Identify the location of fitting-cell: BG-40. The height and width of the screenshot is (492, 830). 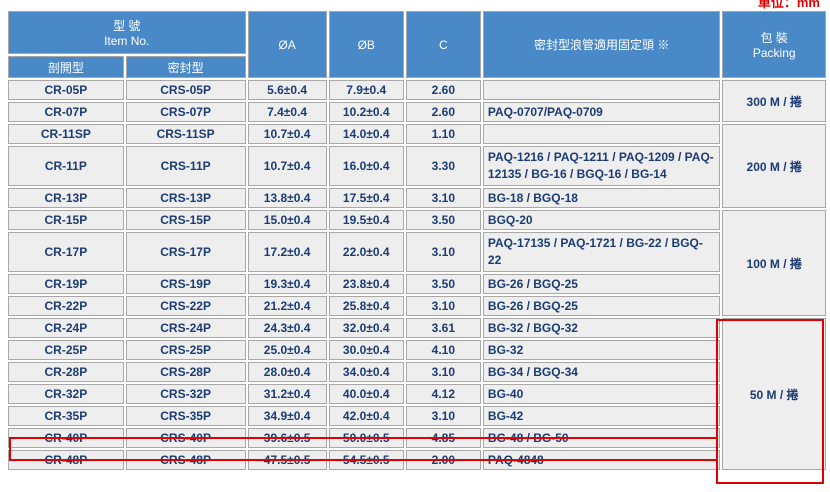
(601, 394).